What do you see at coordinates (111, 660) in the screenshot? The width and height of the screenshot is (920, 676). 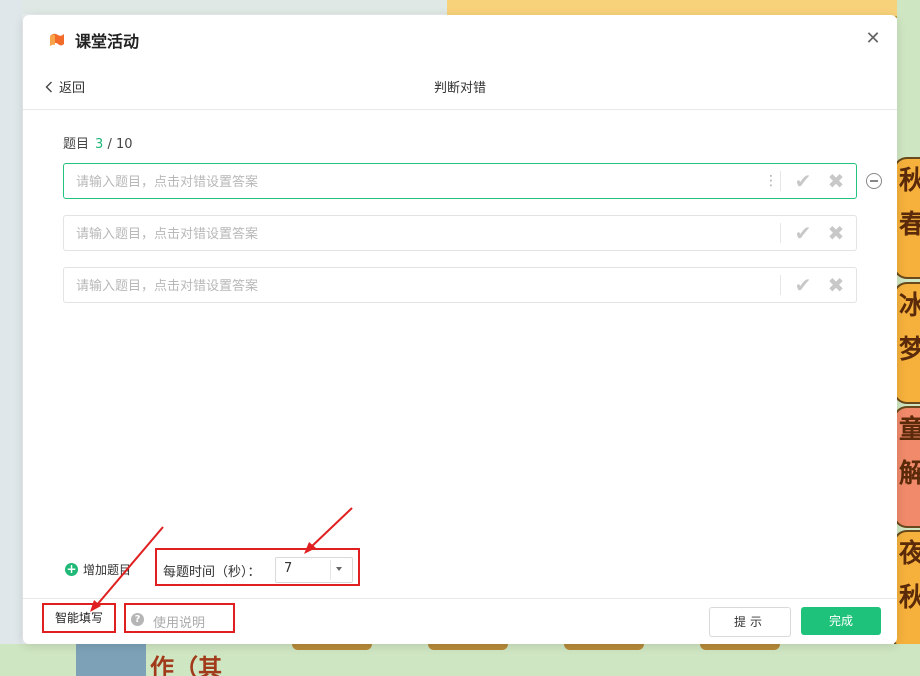 I see `background-photo` at bounding box center [111, 660].